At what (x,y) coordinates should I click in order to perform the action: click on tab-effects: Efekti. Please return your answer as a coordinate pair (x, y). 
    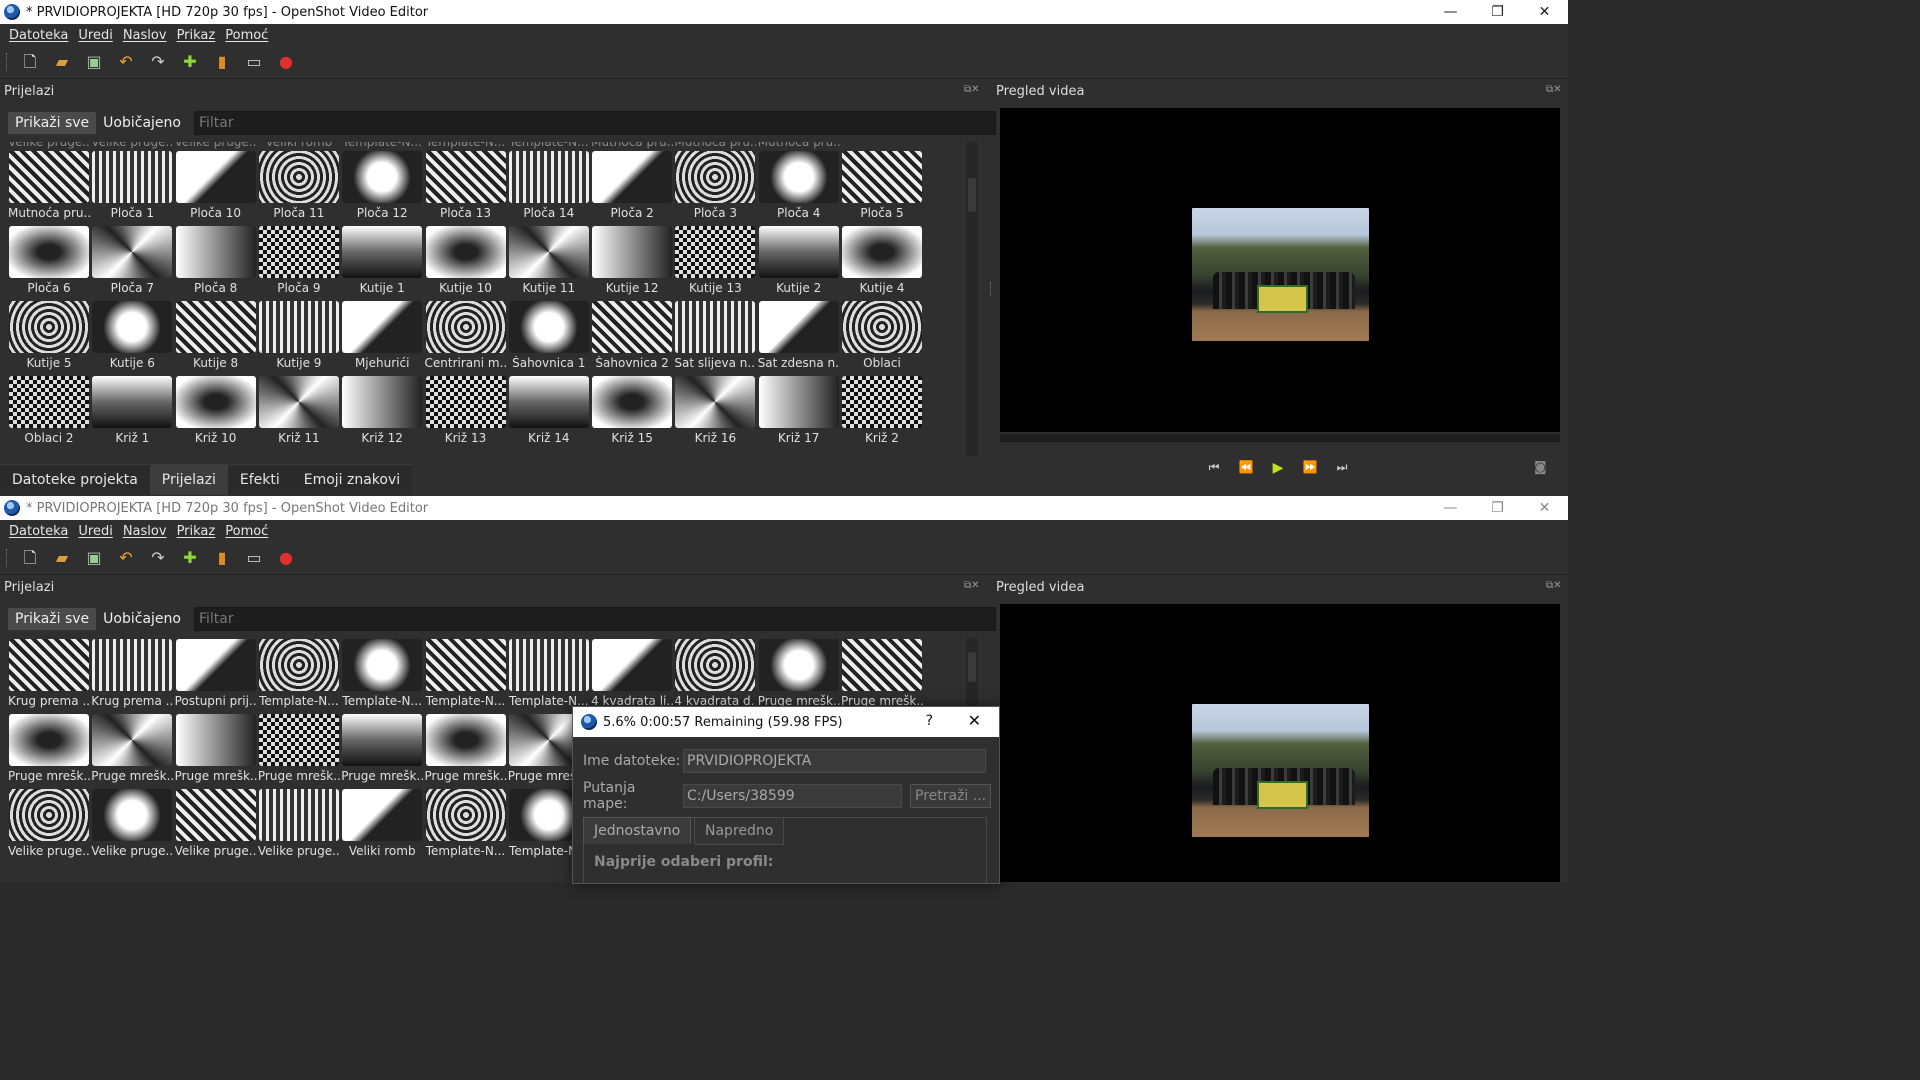
    Looking at the image, I should click on (260, 480).